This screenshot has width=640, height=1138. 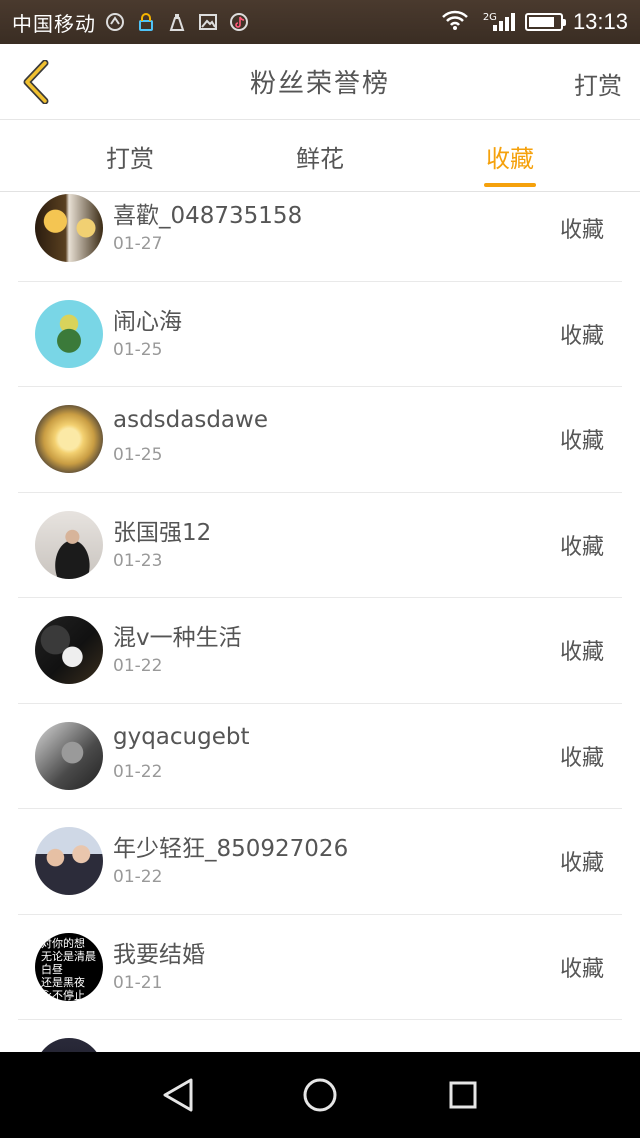 What do you see at coordinates (320, 22) in the screenshot?
I see `status-bar: 中国移动 2G 13:13` at bounding box center [320, 22].